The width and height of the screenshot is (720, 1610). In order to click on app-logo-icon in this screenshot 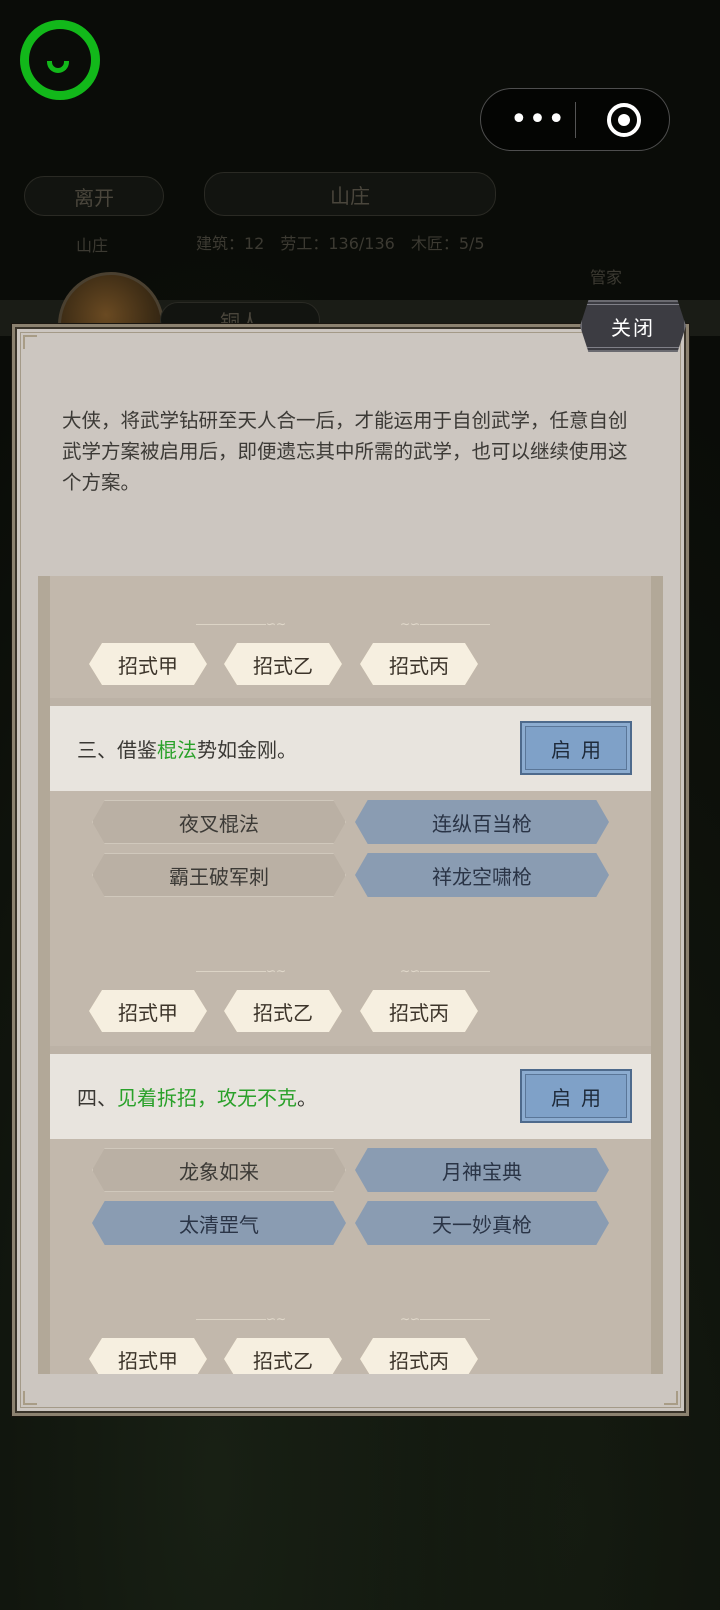, I will do `click(60, 60)`.